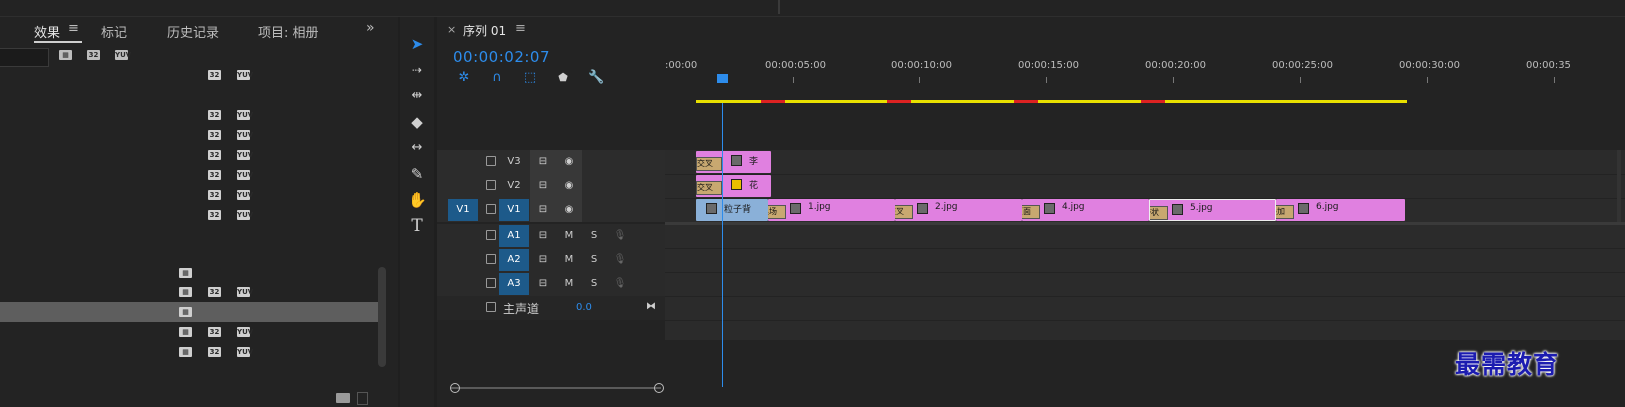 Image resolution: width=1625 pixels, height=407 pixels. What do you see at coordinates (514, 210) in the screenshot?
I see `track-name: V1` at bounding box center [514, 210].